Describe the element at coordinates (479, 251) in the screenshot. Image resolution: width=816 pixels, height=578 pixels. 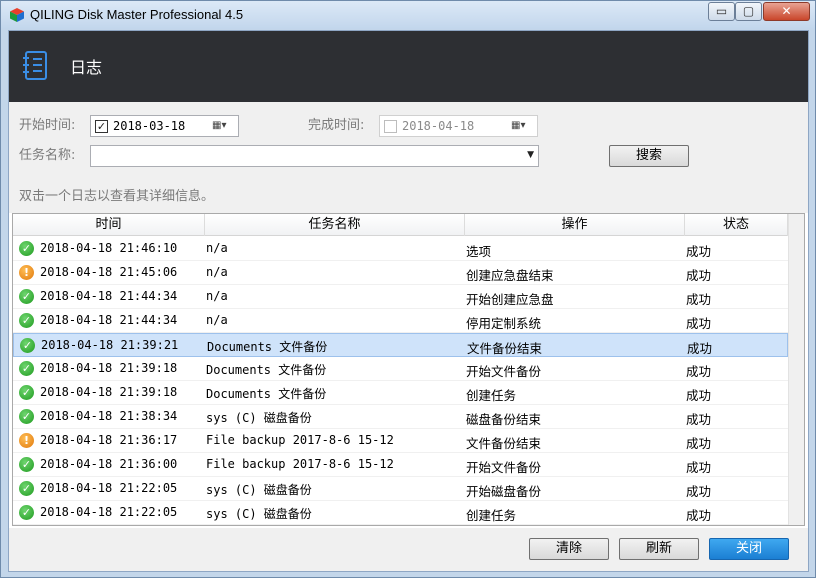
I see `cell-operation: 选项` at that location.